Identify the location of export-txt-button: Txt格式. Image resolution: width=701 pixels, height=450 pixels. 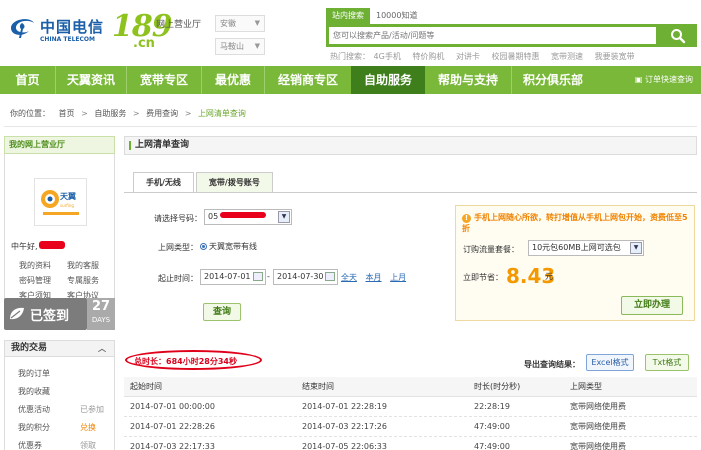
(667, 362).